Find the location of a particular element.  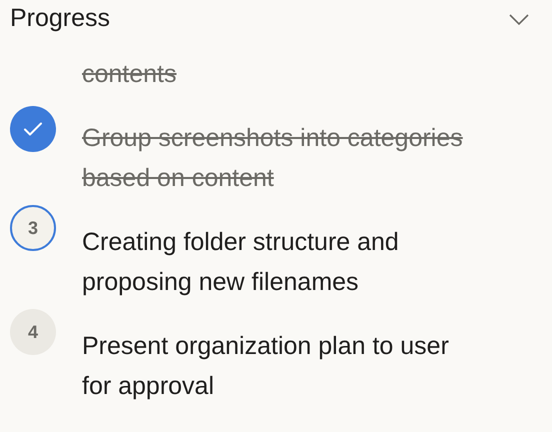

chevron-down-icon is located at coordinates (519, 19).